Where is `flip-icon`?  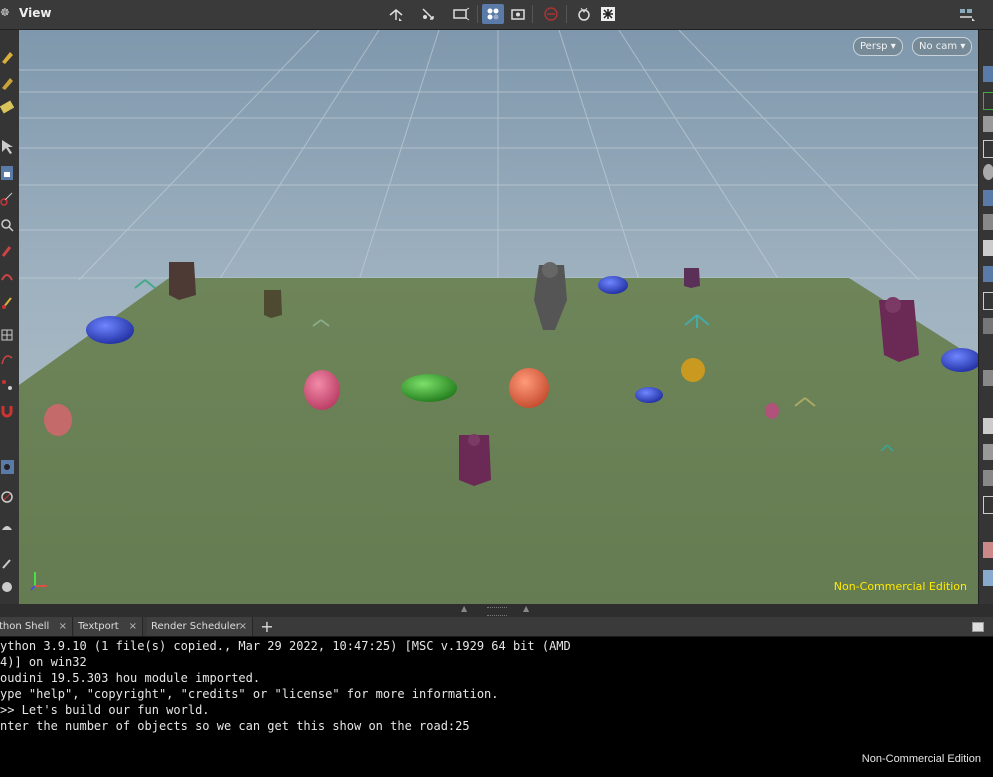 flip-icon is located at coordinates (988, 478).